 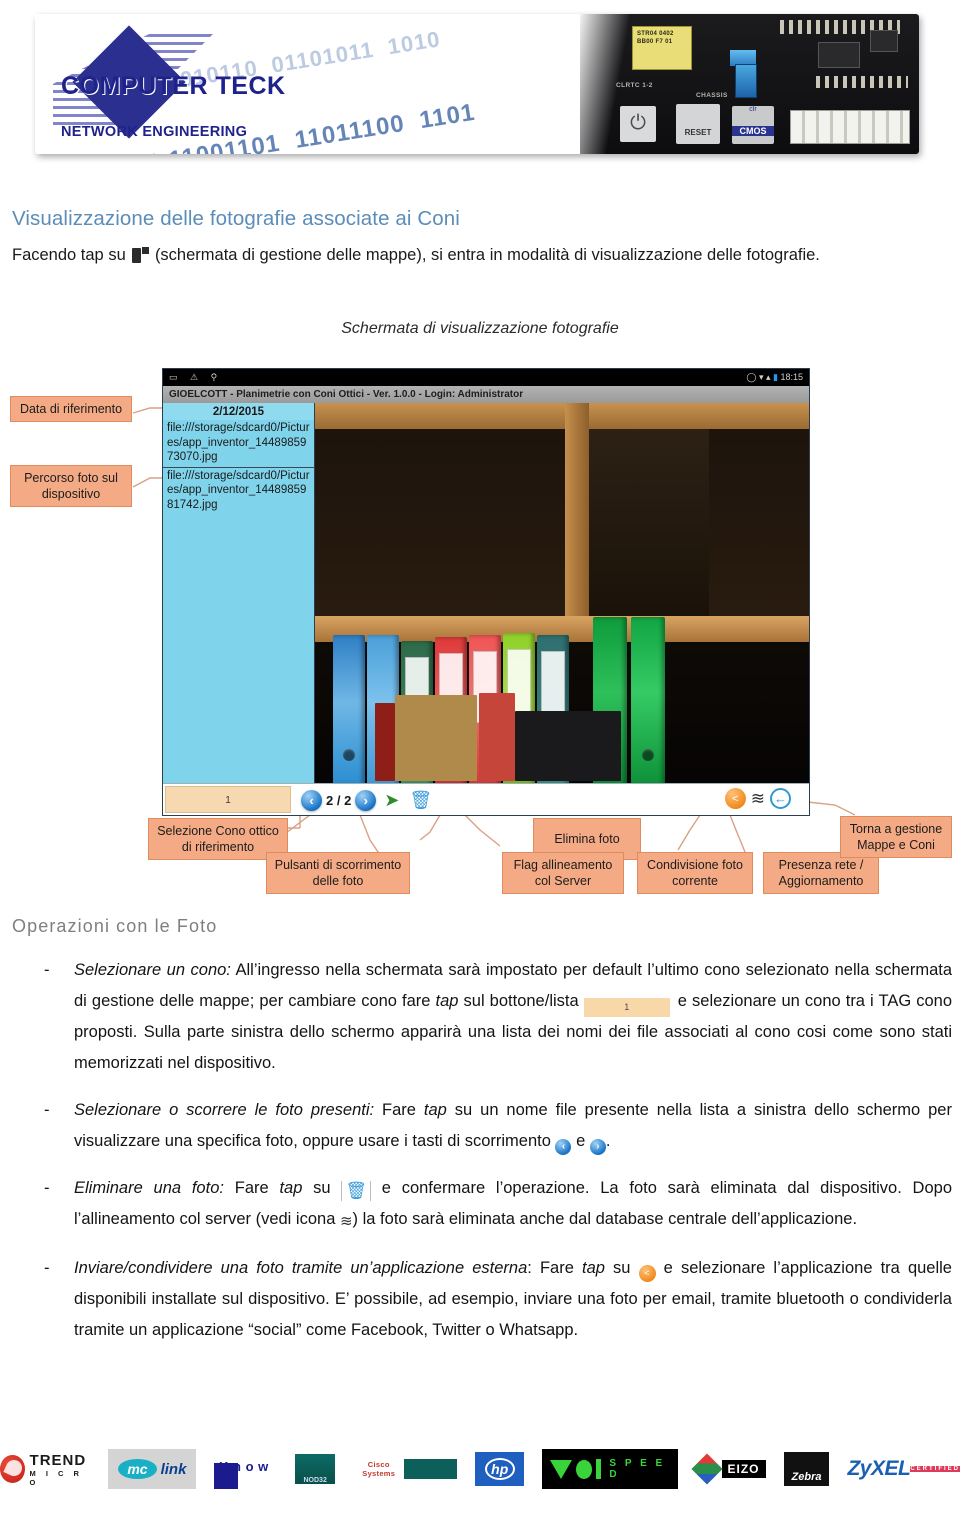 I want to click on logo-text: Zebra, so click(x=806, y=1477).